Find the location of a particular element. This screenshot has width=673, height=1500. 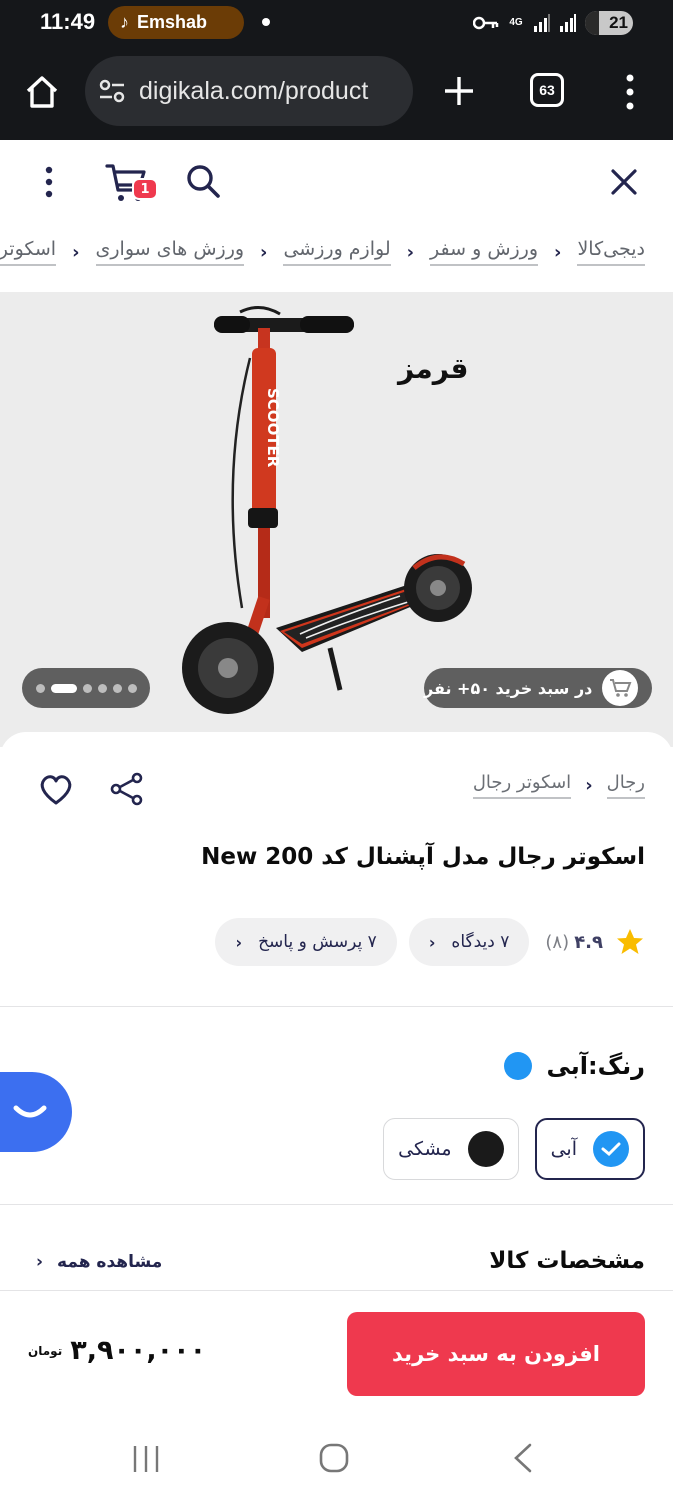

key-icon is located at coordinates (486, 23).